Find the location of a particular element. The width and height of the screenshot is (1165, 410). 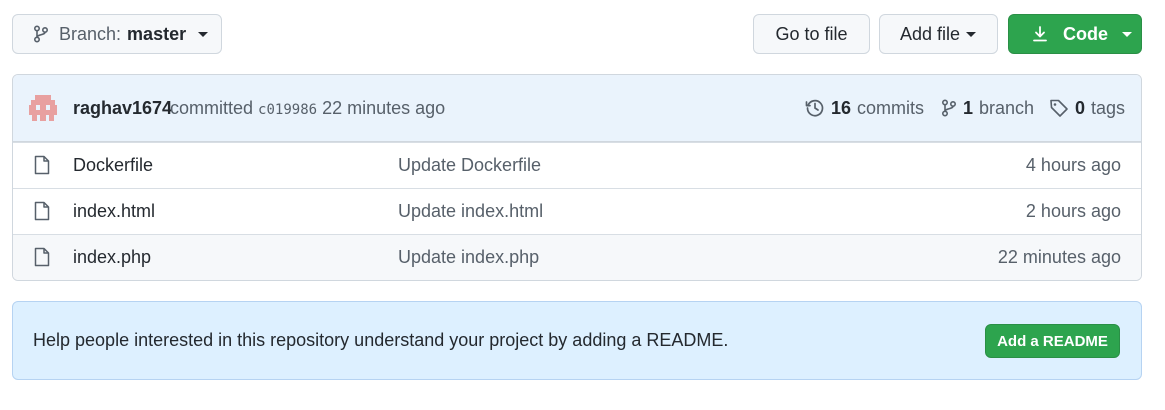

code-label: Code is located at coordinates (1085, 33).